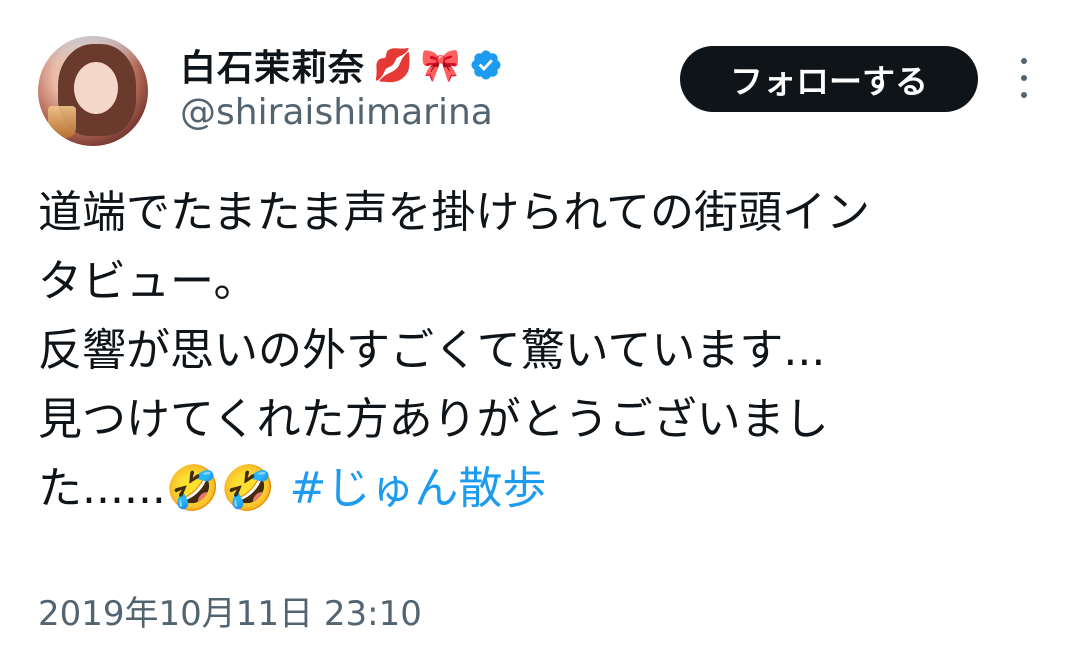 Image resolution: width=1065 pixels, height=665 pixels. Describe the element at coordinates (62, 122) in the screenshot. I see `avatar-glass` at that location.